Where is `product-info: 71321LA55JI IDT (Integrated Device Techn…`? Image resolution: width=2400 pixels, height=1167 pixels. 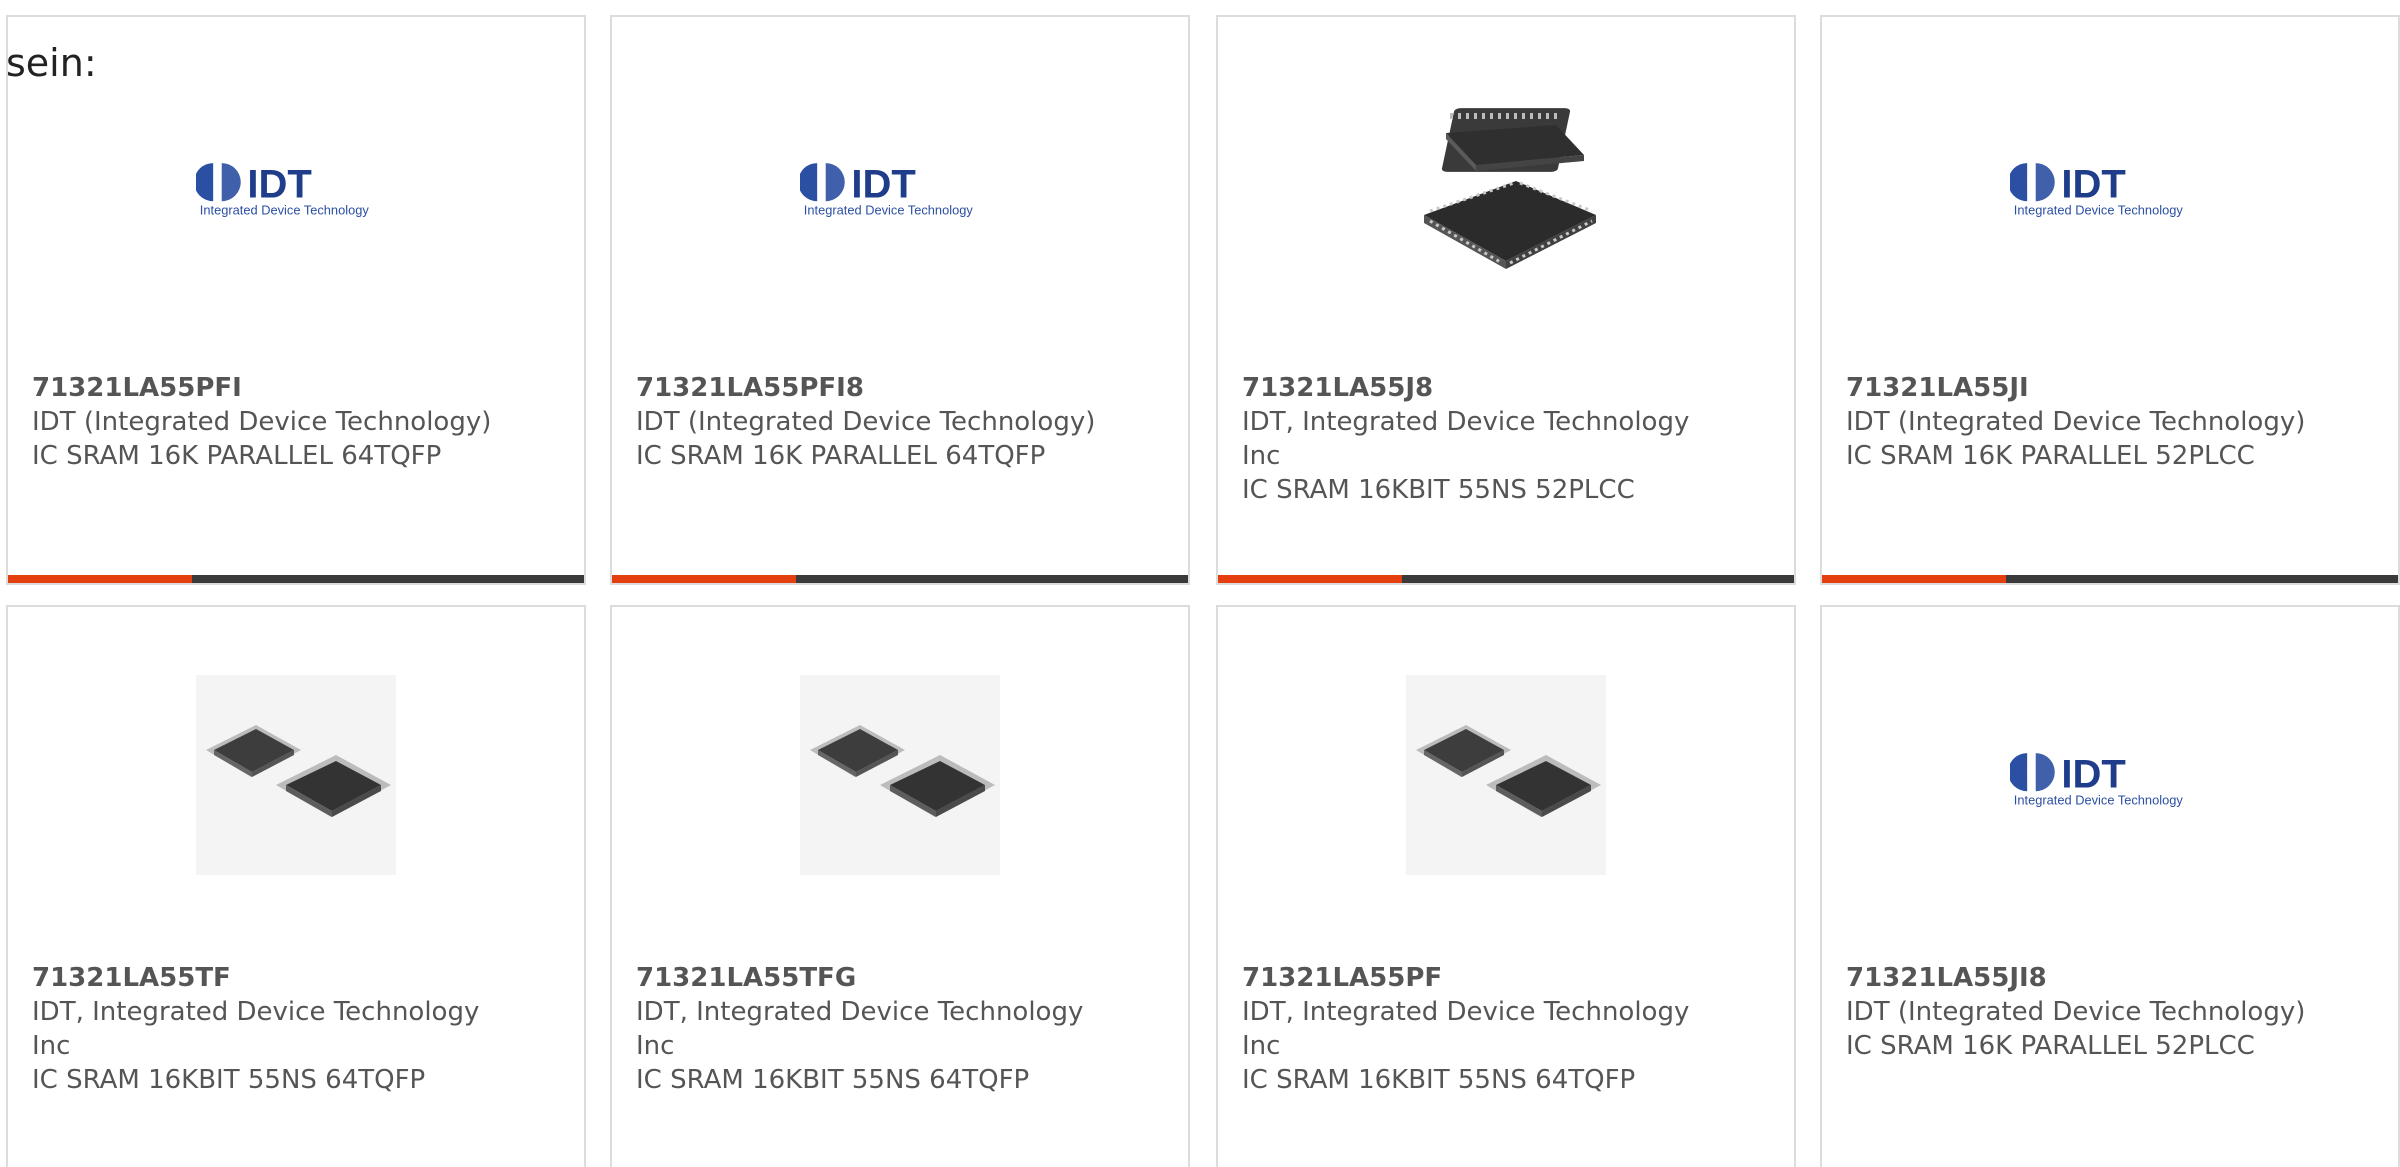 product-info: 71321LA55JI IDT (Integrated Device Techn… is located at coordinates (2081, 422).